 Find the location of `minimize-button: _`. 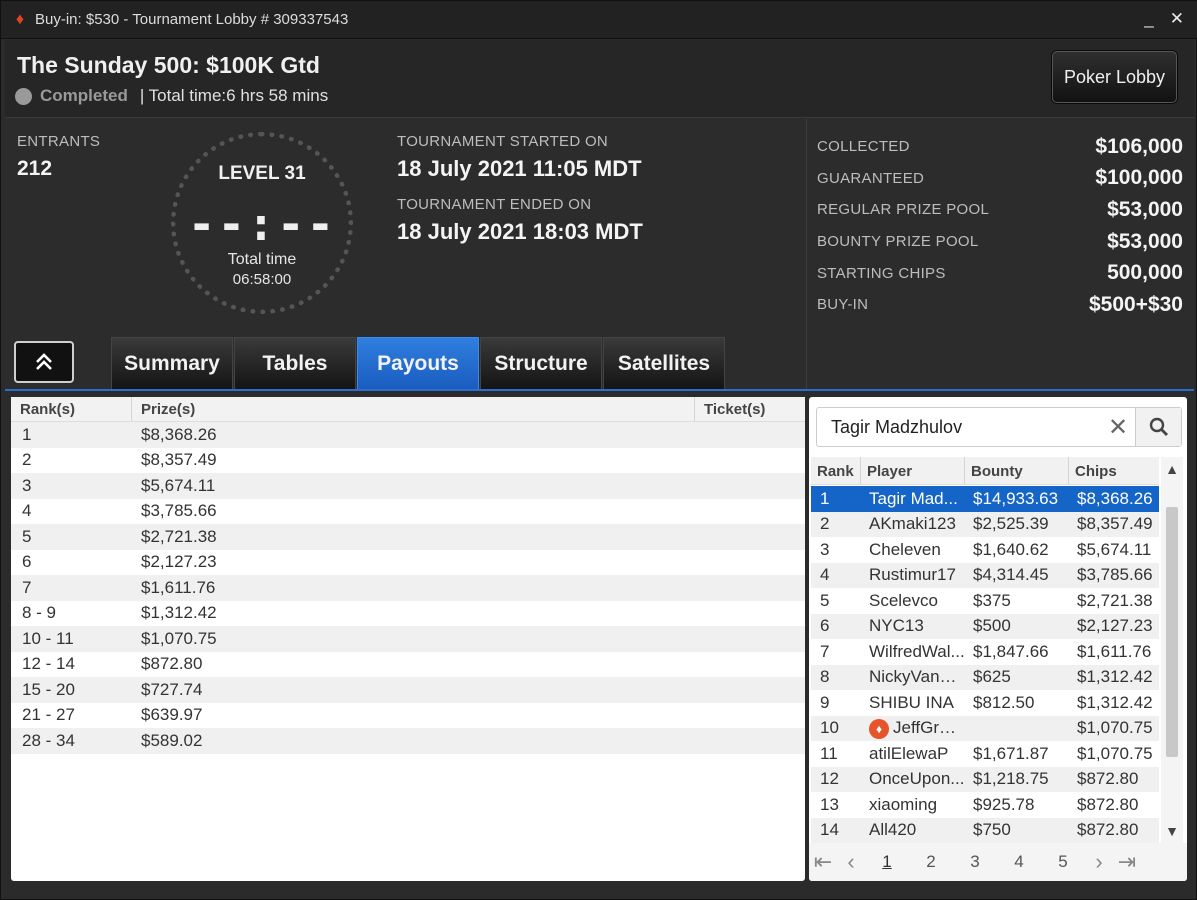

minimize-button: _ is located at coordinates (1148, 19).